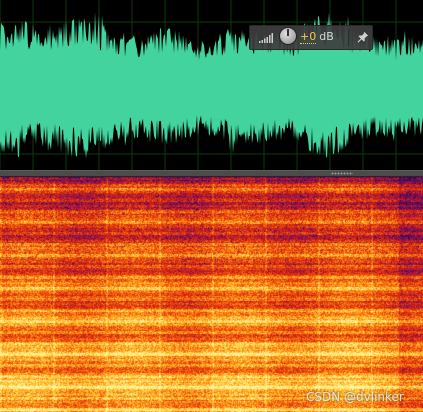 This screenshot has height=412, width=423. Describe the element at coordinates (326, 36) in the screenshot. I see `gain-unit: dB` at that location.